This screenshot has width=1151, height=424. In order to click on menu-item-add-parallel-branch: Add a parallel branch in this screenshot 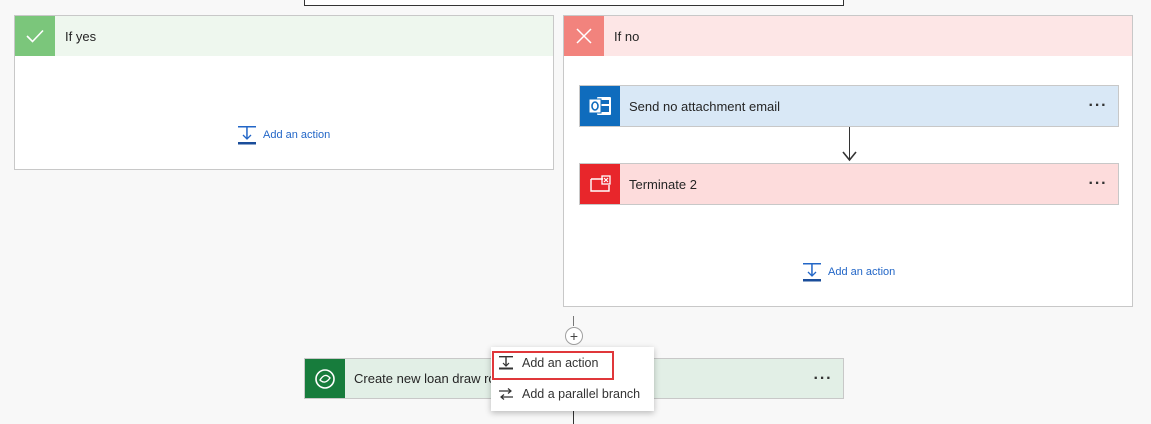, I will do `click(572, 393)`.